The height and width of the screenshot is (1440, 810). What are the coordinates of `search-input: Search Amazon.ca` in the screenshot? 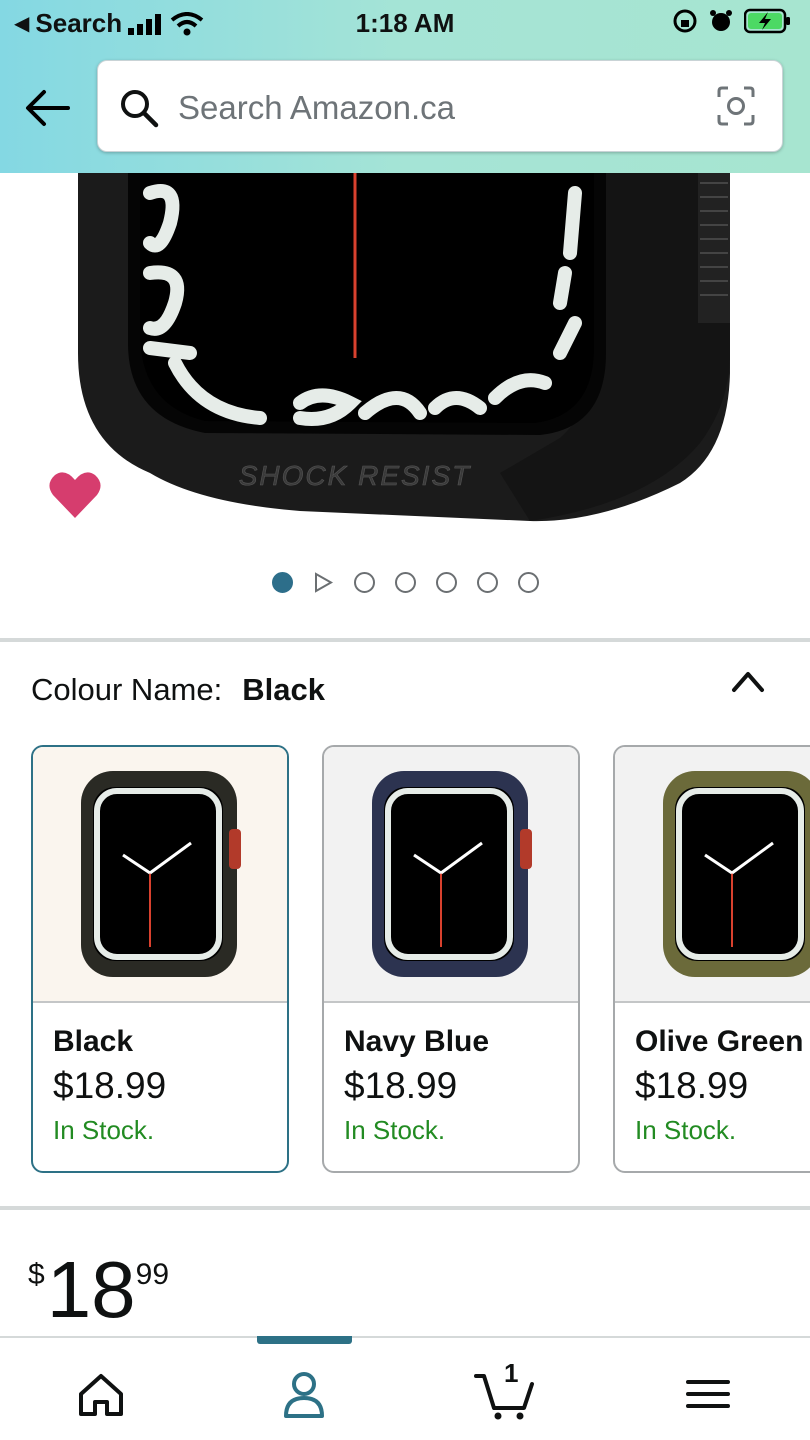 It's located at (440, 106).